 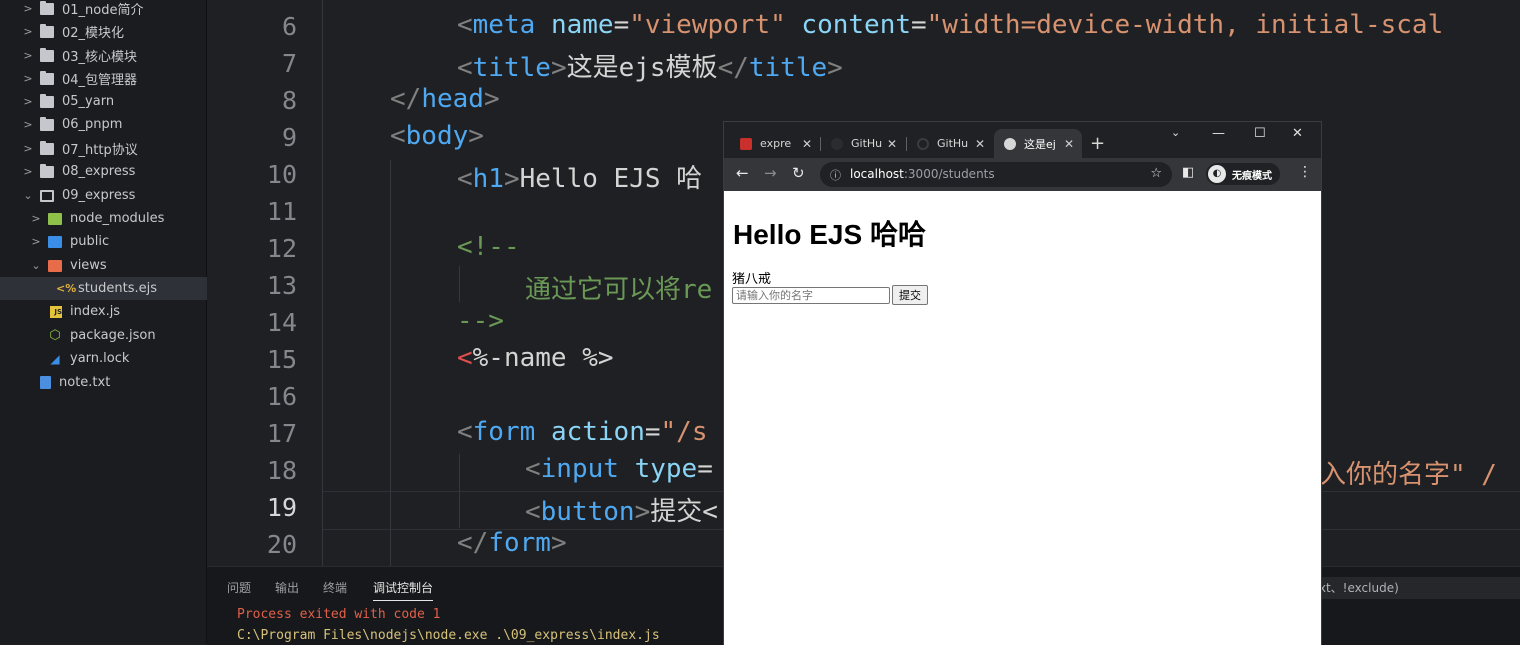 What do you see at coordinates (746, 143) in the screenshot?
I see `express-favicon-icon` at bounding box center [746, 143].